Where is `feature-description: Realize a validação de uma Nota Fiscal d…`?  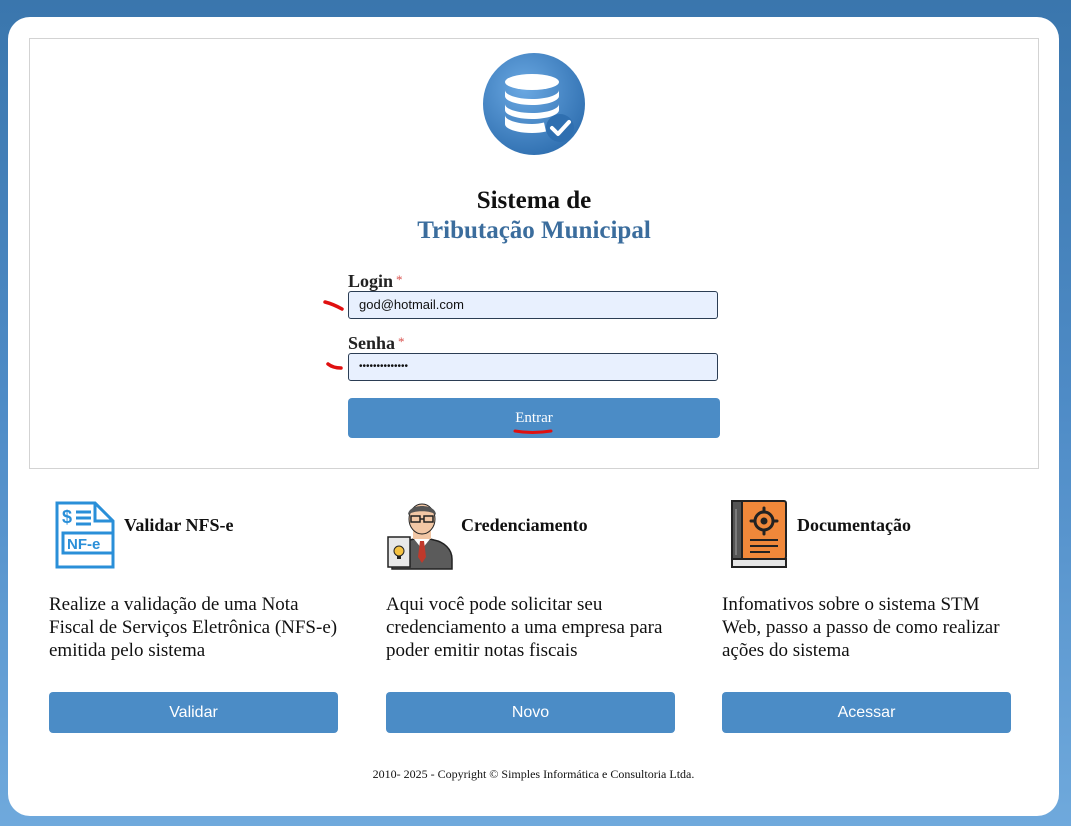 feature-description: Realize a validação de uma Nota Fiscal d… is located at coordinates (193, 627).